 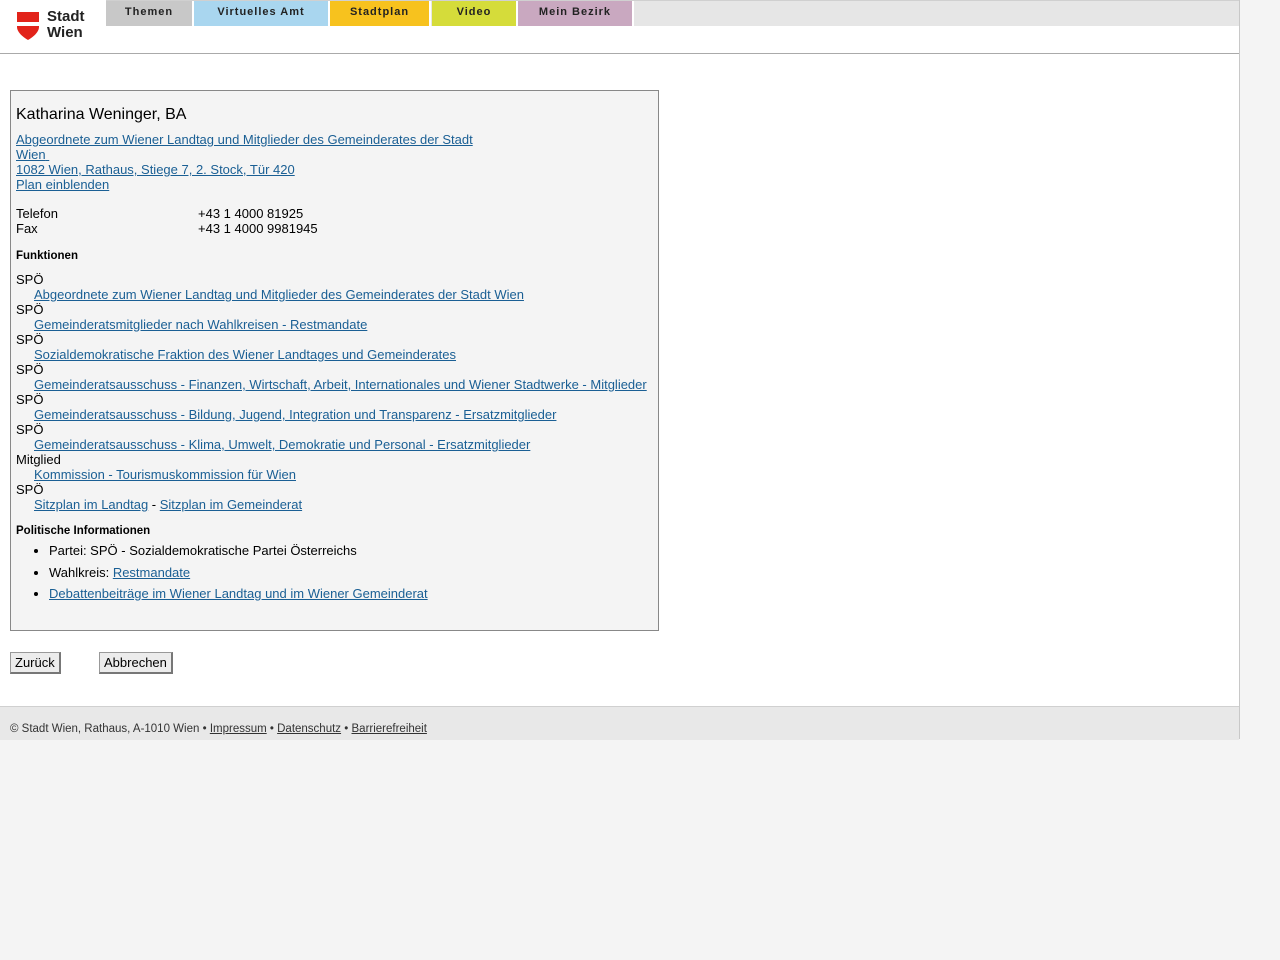 I want to click on nav-tab-themen: Themen, so click(x=150, y=13).